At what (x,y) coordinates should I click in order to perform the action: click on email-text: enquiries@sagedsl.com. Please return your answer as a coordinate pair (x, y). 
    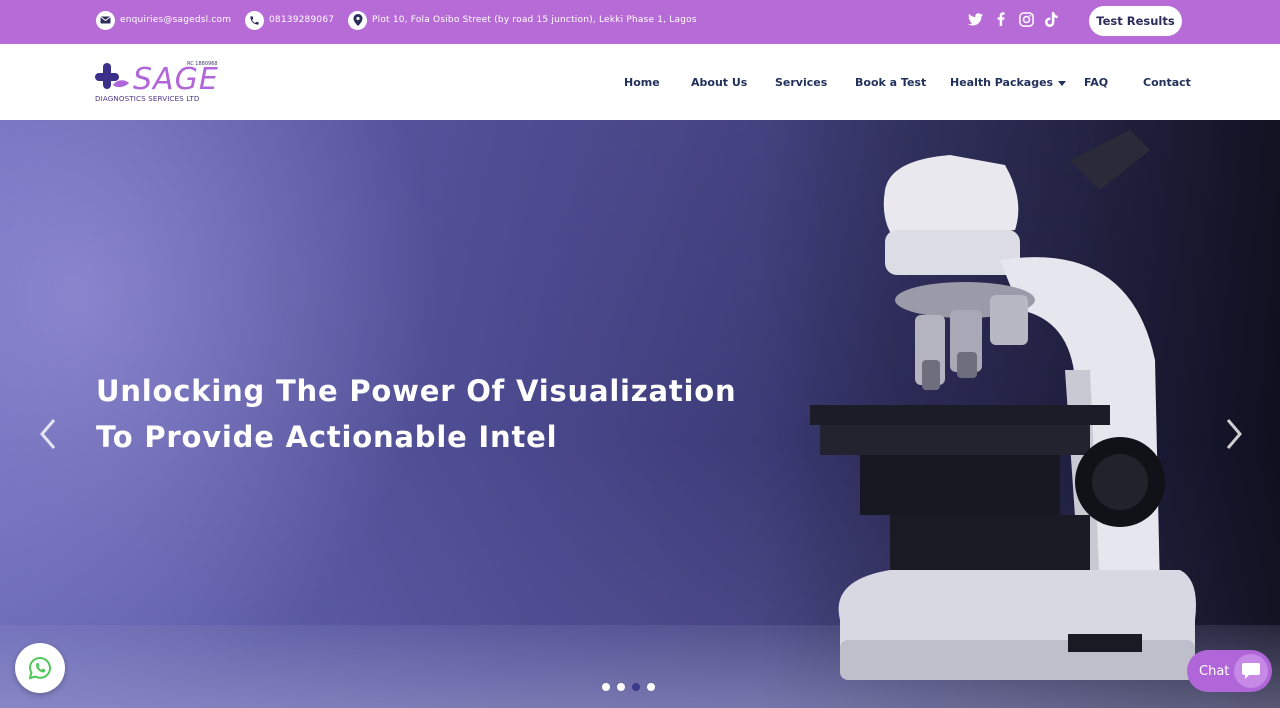
    Looking at the image, I should click on (176, 20).